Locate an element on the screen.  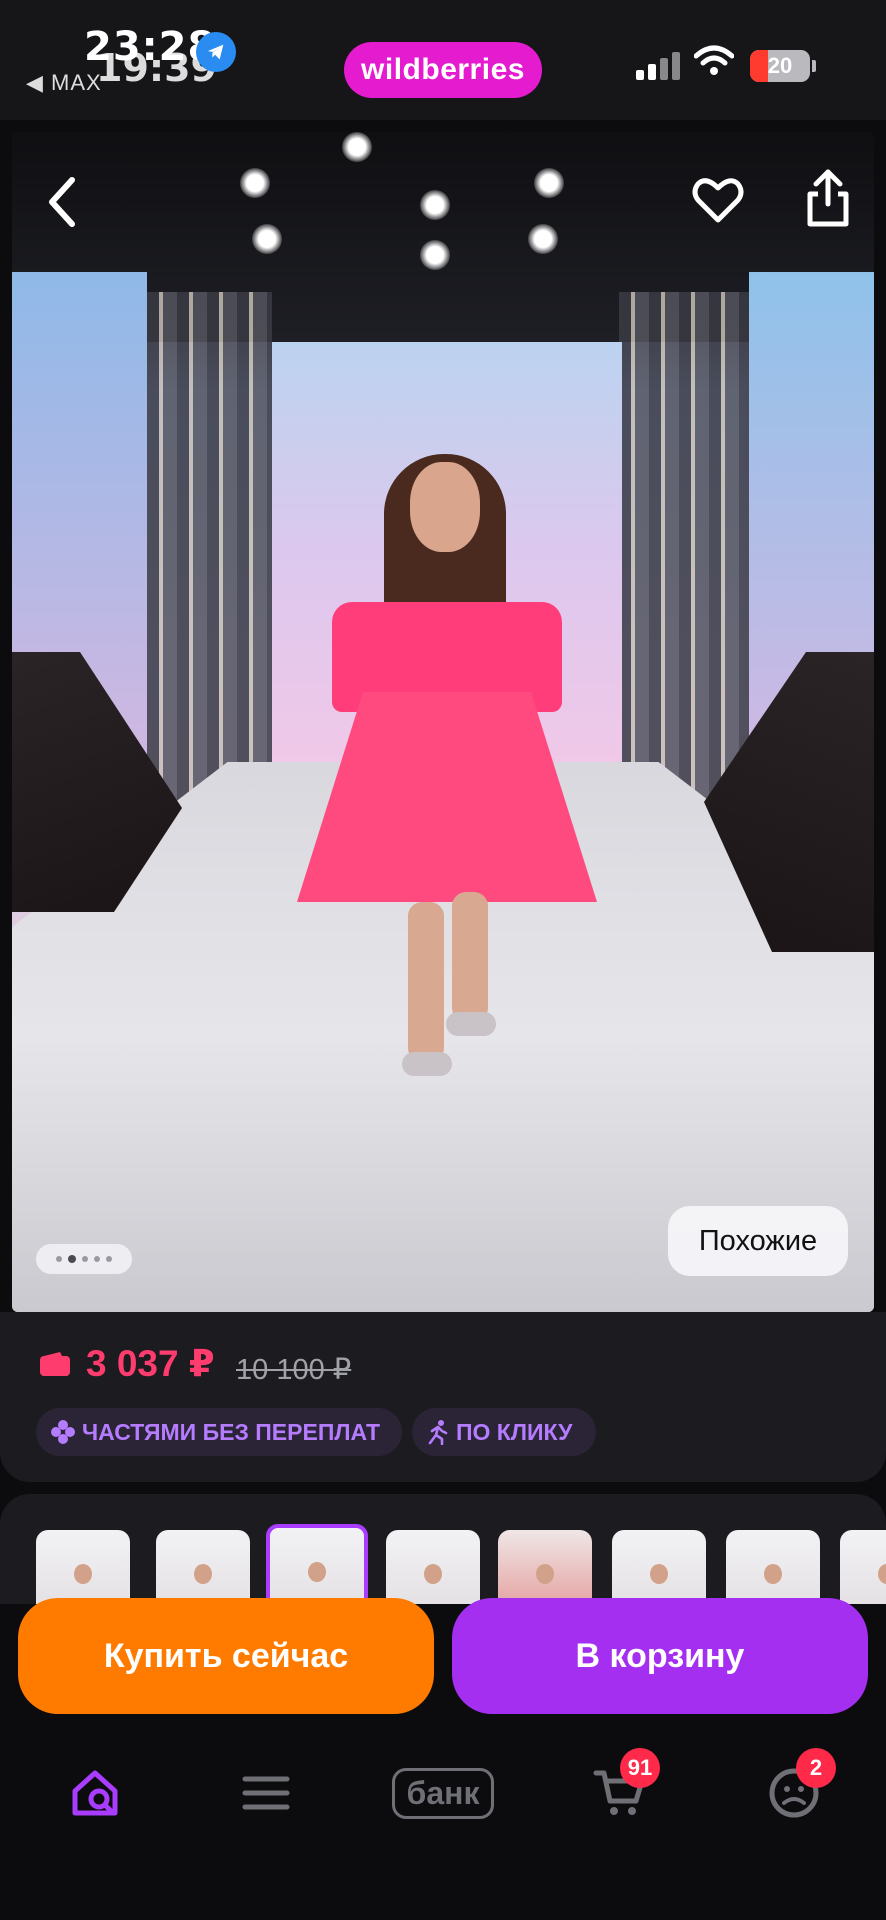
profile-count-badge: 2 is located at coordinates (816, 1768).